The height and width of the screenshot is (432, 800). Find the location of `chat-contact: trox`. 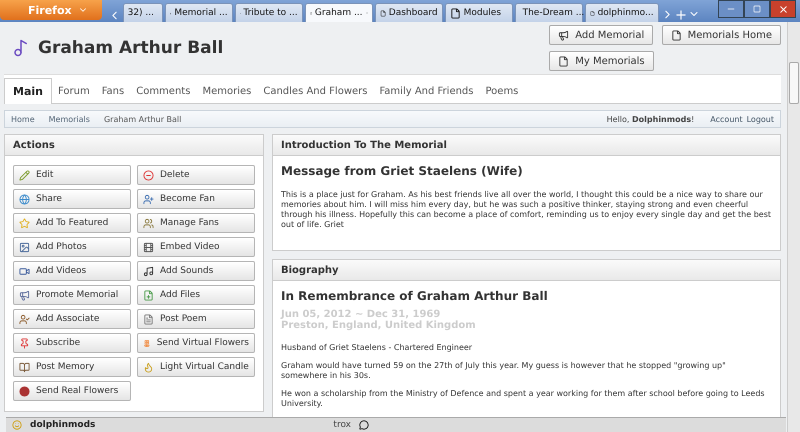

chat-contact: trox is located at coordinates (342, 425).